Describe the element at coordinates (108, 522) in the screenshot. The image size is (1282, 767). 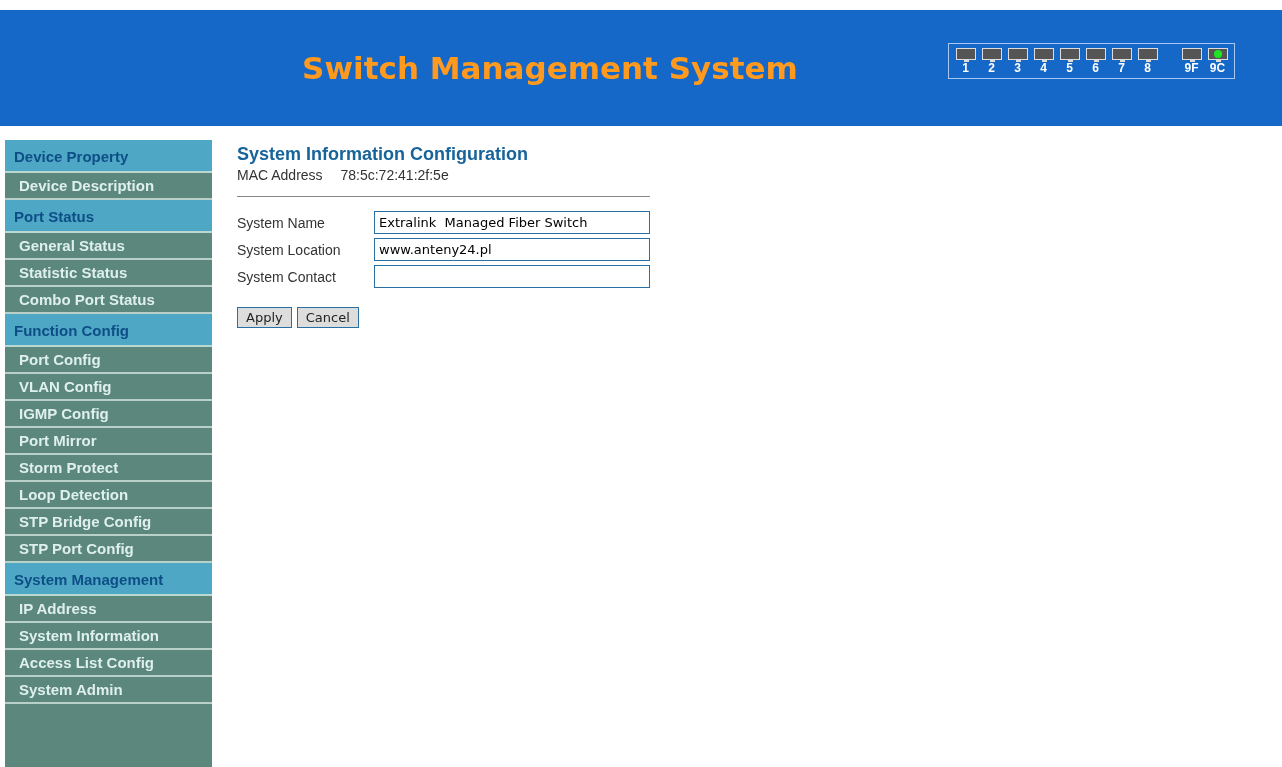
I see `menu-item: STP Bridge Config` at that location.